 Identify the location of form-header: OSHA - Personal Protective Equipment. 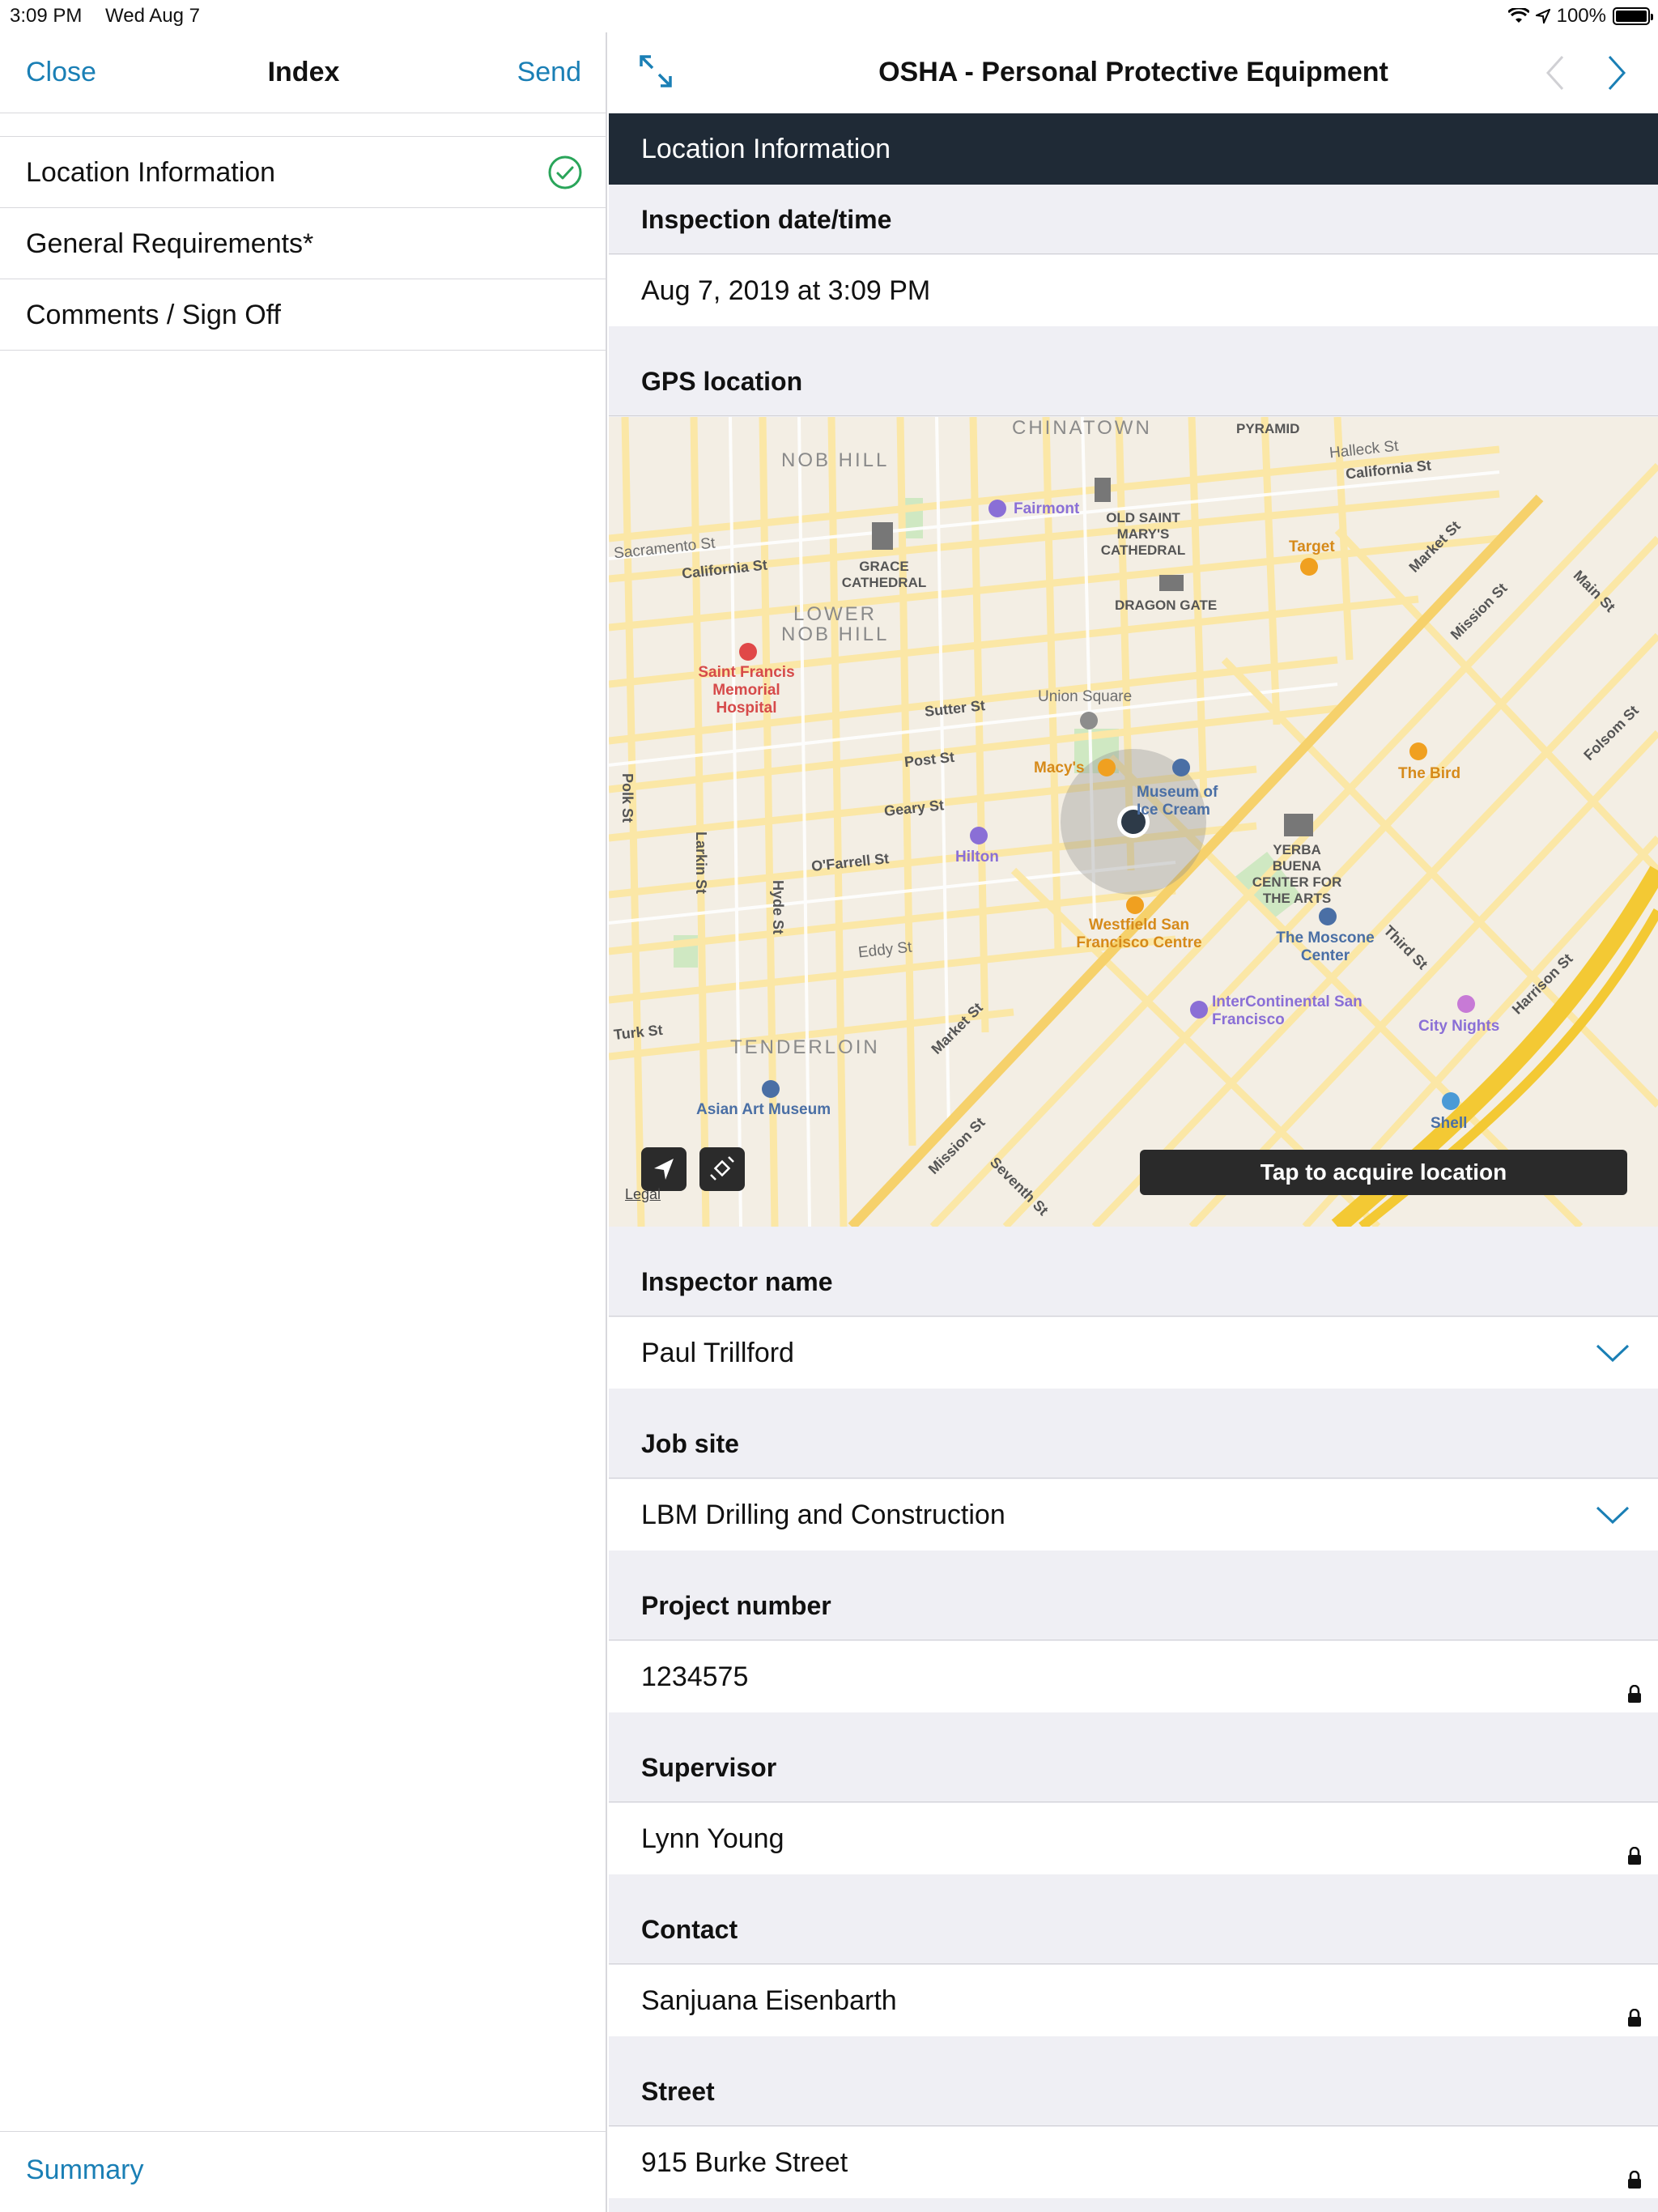
(1133, 73).